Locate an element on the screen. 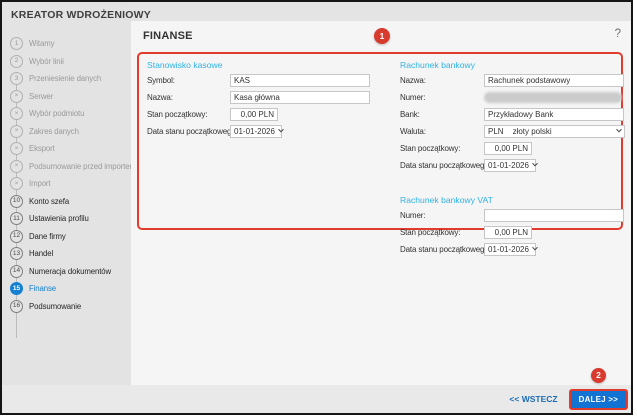 The width and height of the screenshot is (637, 419). cash-name-input is located at coordinates (300, 97).